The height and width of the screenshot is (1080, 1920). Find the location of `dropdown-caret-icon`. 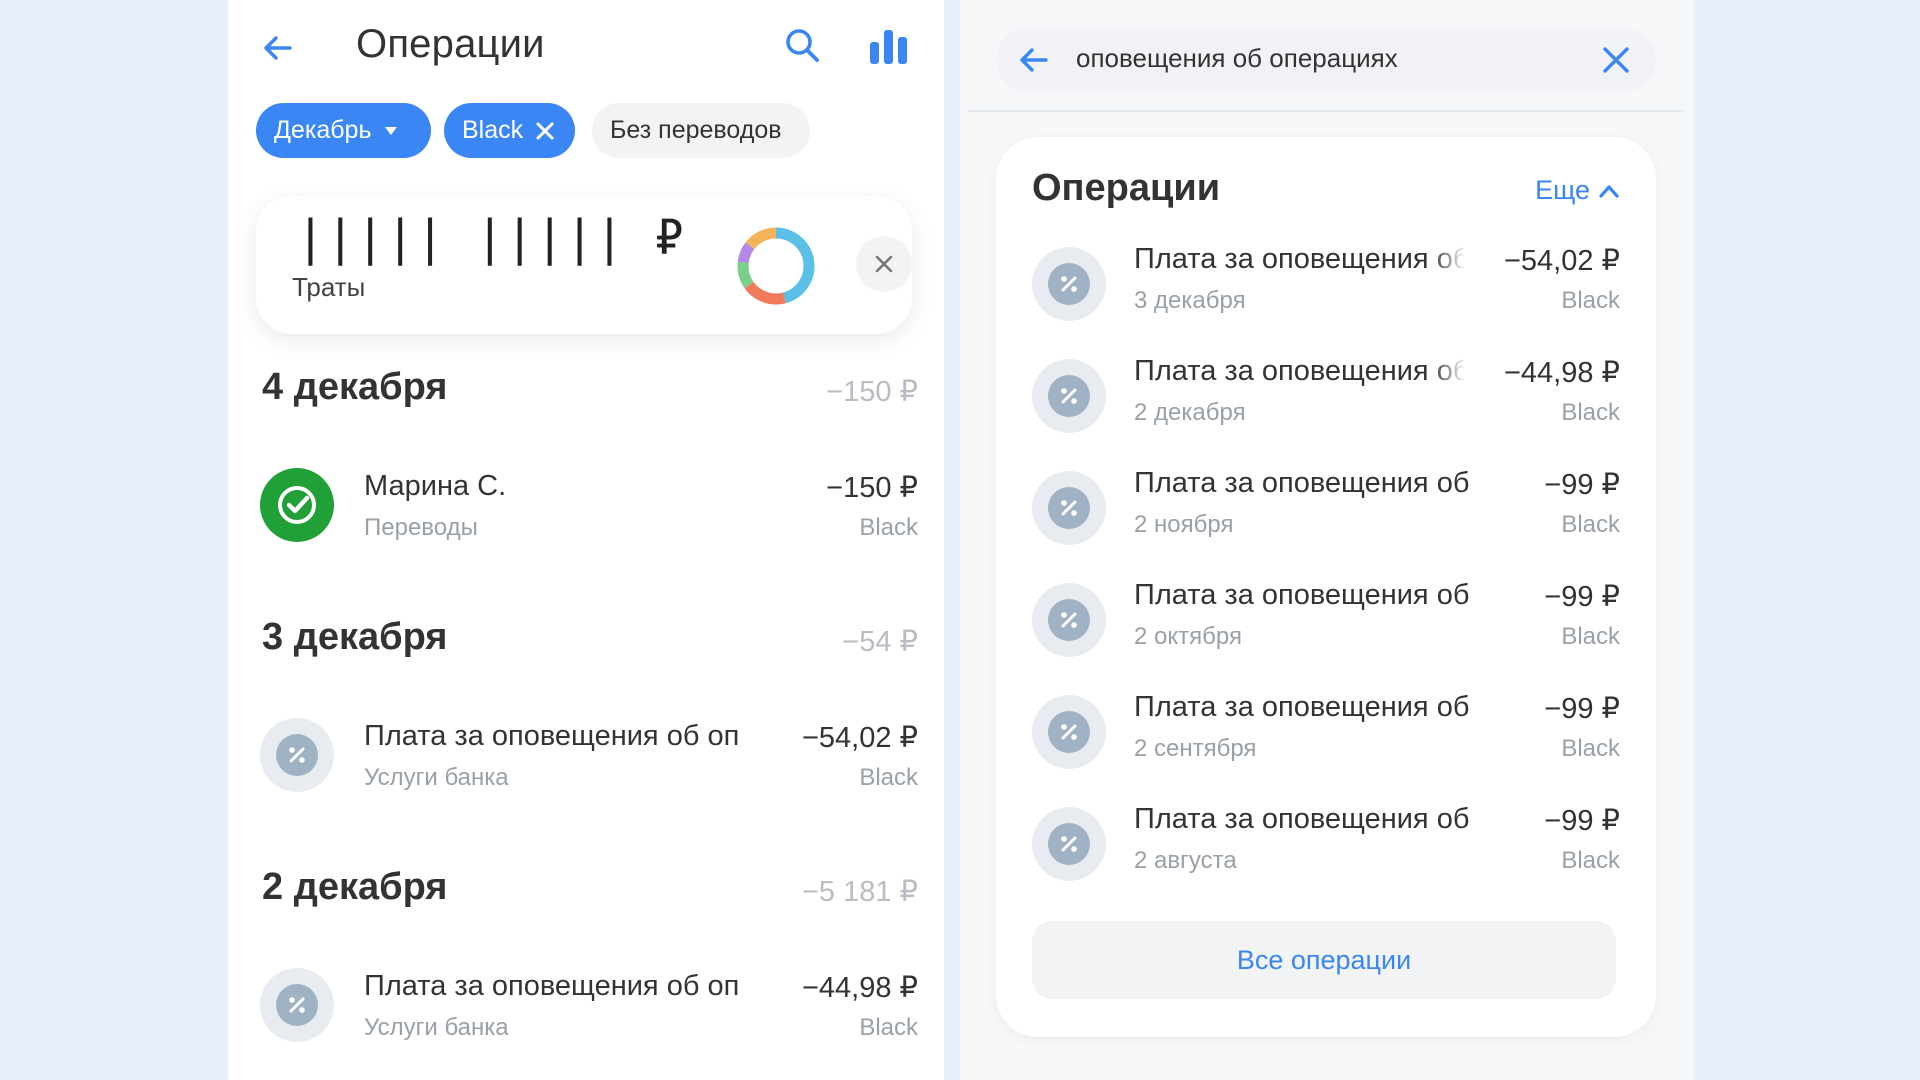

dropdown-caret-icon is located at coordinates (391, 131).